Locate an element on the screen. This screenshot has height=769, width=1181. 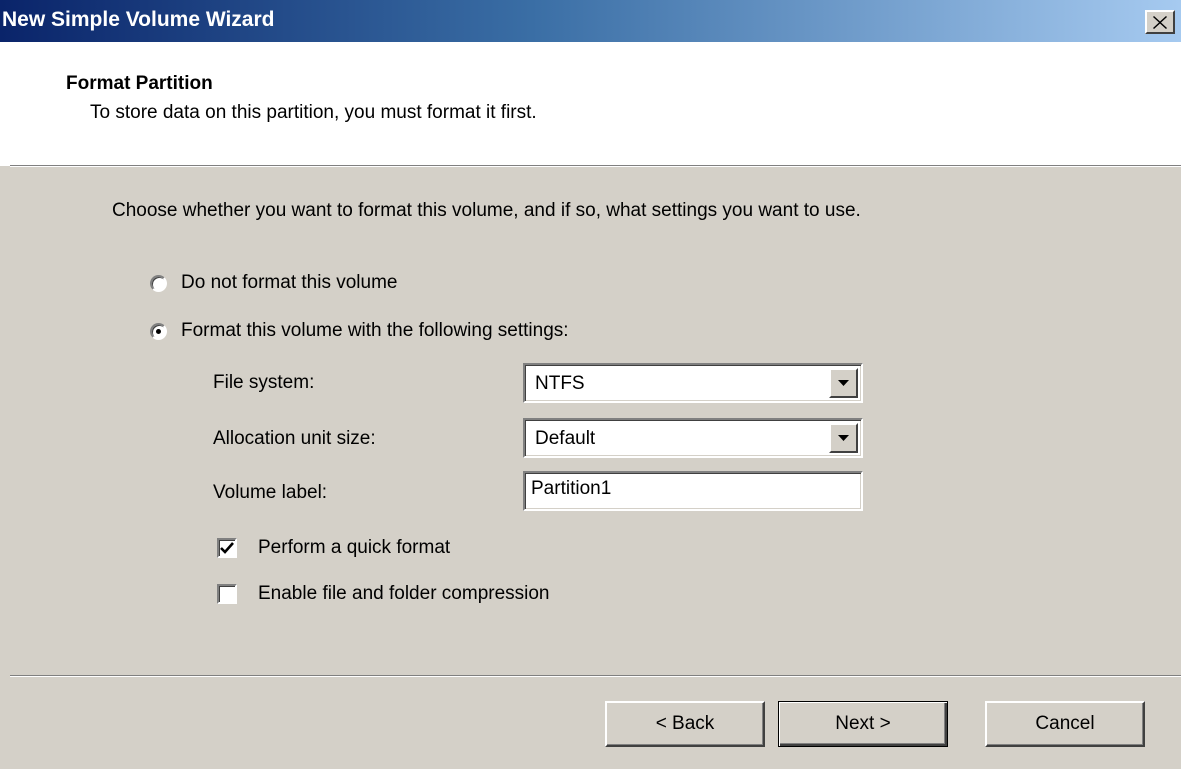
cancel-button: Cancel is located at coordinates (1065, 724).